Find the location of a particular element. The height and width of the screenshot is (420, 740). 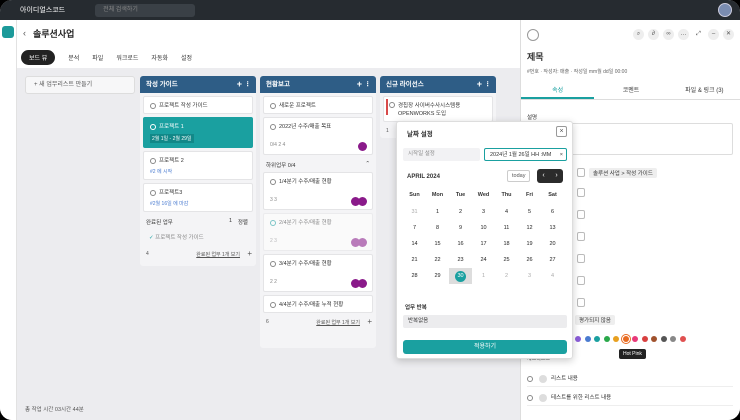

tab-properties: 속성 is located at coordinates (558, 90).